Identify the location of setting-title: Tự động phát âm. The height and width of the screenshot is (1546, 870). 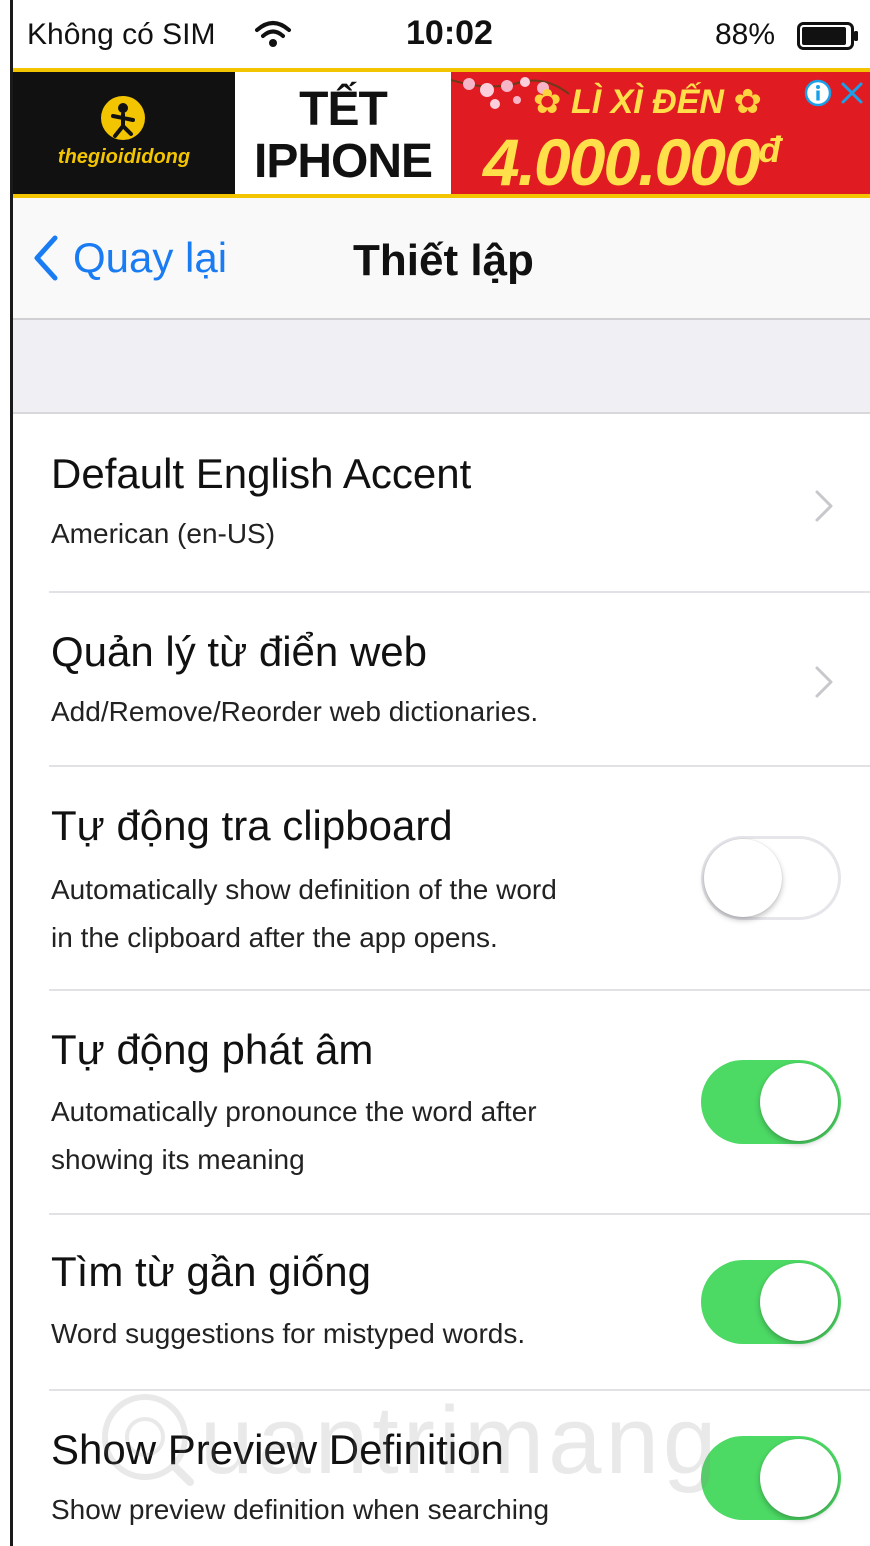
(212, 1049).